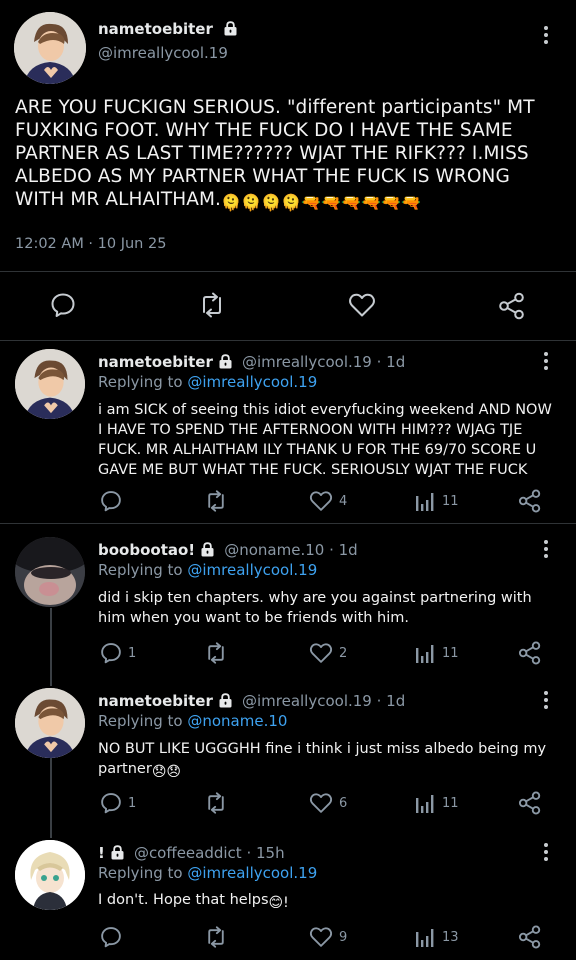 The image size is (576, 960). Describe the element at coordinates (183, 900) in the screenshot. I see `reply-text: I don't. Hope that helps` at that location.